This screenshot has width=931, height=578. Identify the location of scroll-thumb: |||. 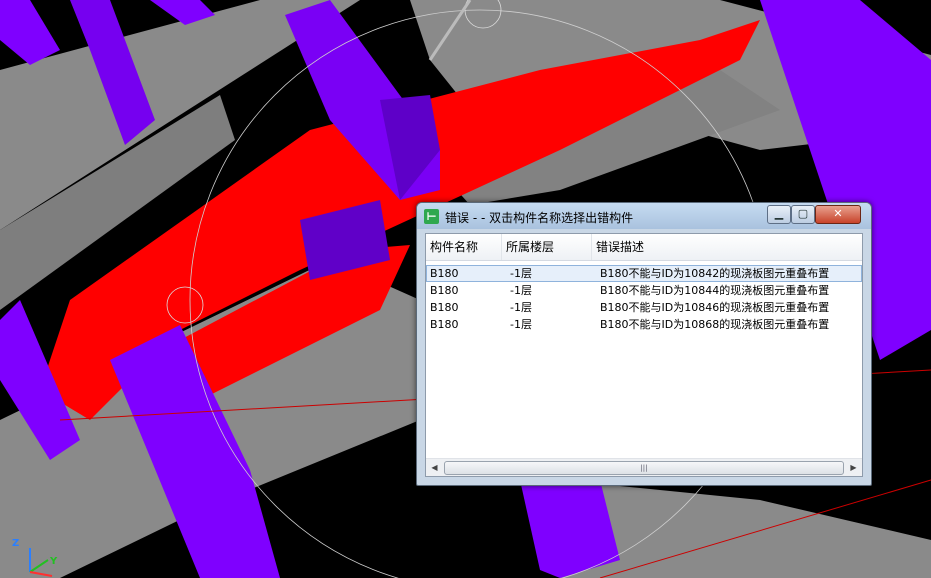
(644, 468).